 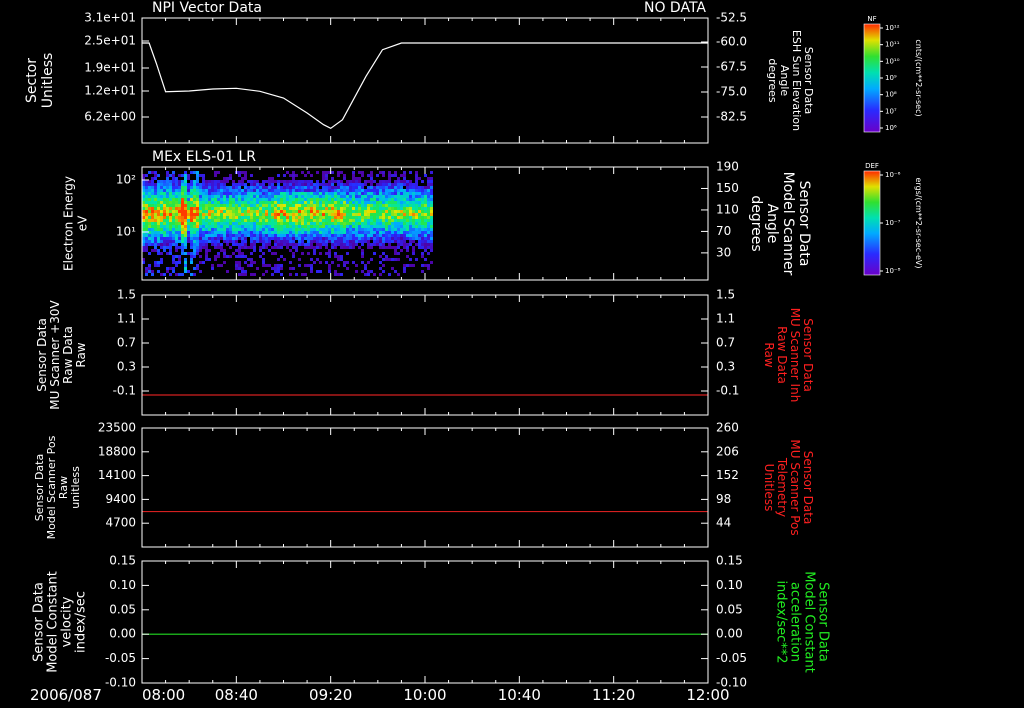 What do you see at coordinates (727, 475) in the screenshot?
I see `y-tick-label-right: 152` at bounding box center [727, 475].